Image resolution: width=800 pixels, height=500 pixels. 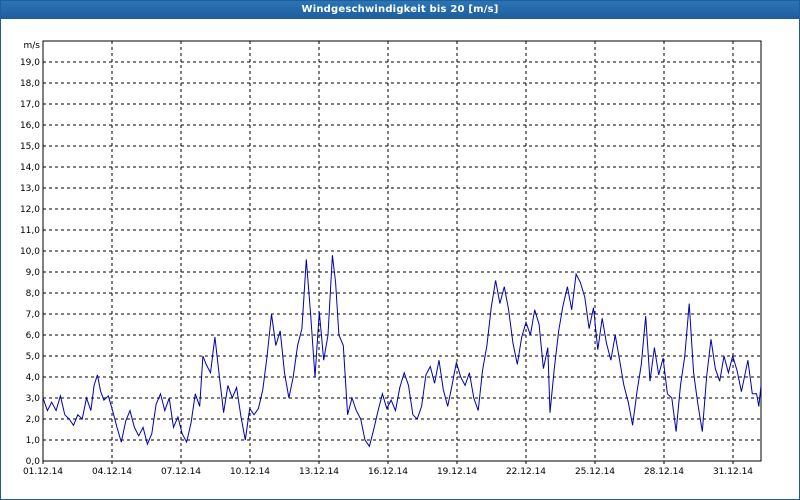 What do you see at coordinates (733, 472) in the screenshot?
I see `x-tick-label: 31.12.14` at bounding box center [733, 472].